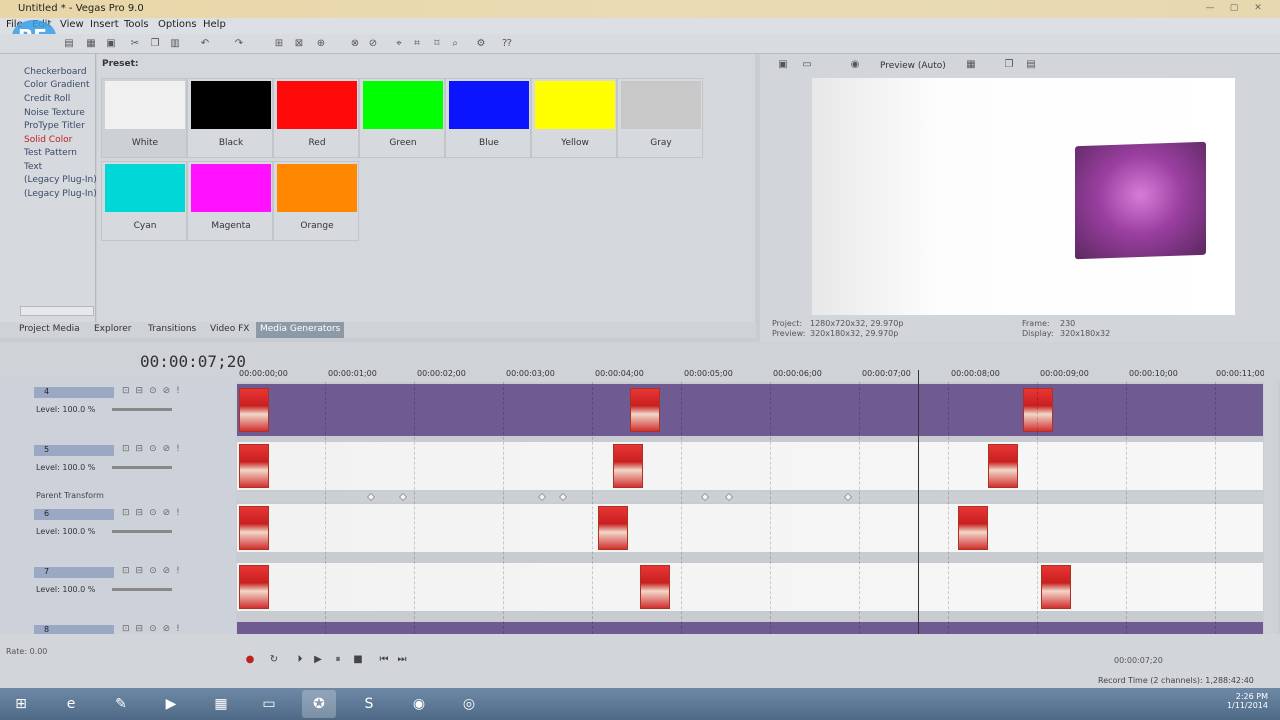  Describe the element at coordinates (279, 44) in the screenshot. I see `snap-icon: ⊞` at that location.